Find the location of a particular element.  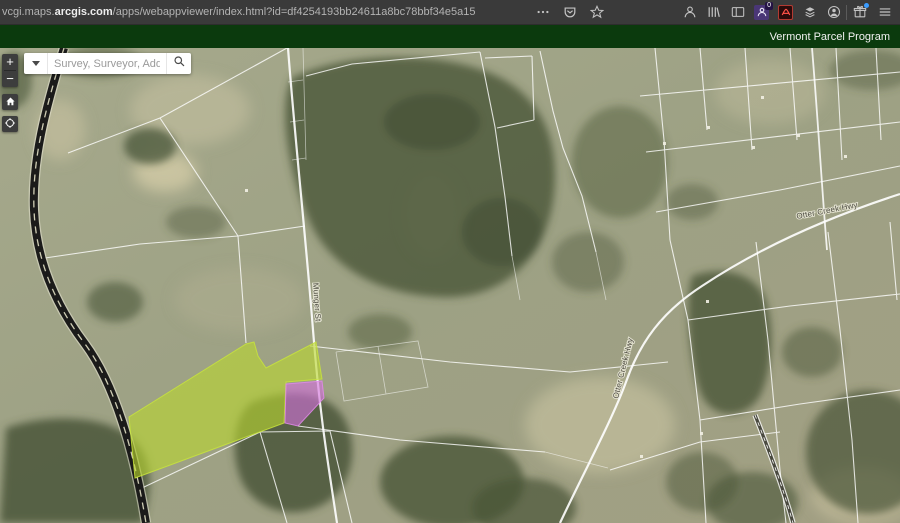

home-icon is located at coordinates (10, 102).